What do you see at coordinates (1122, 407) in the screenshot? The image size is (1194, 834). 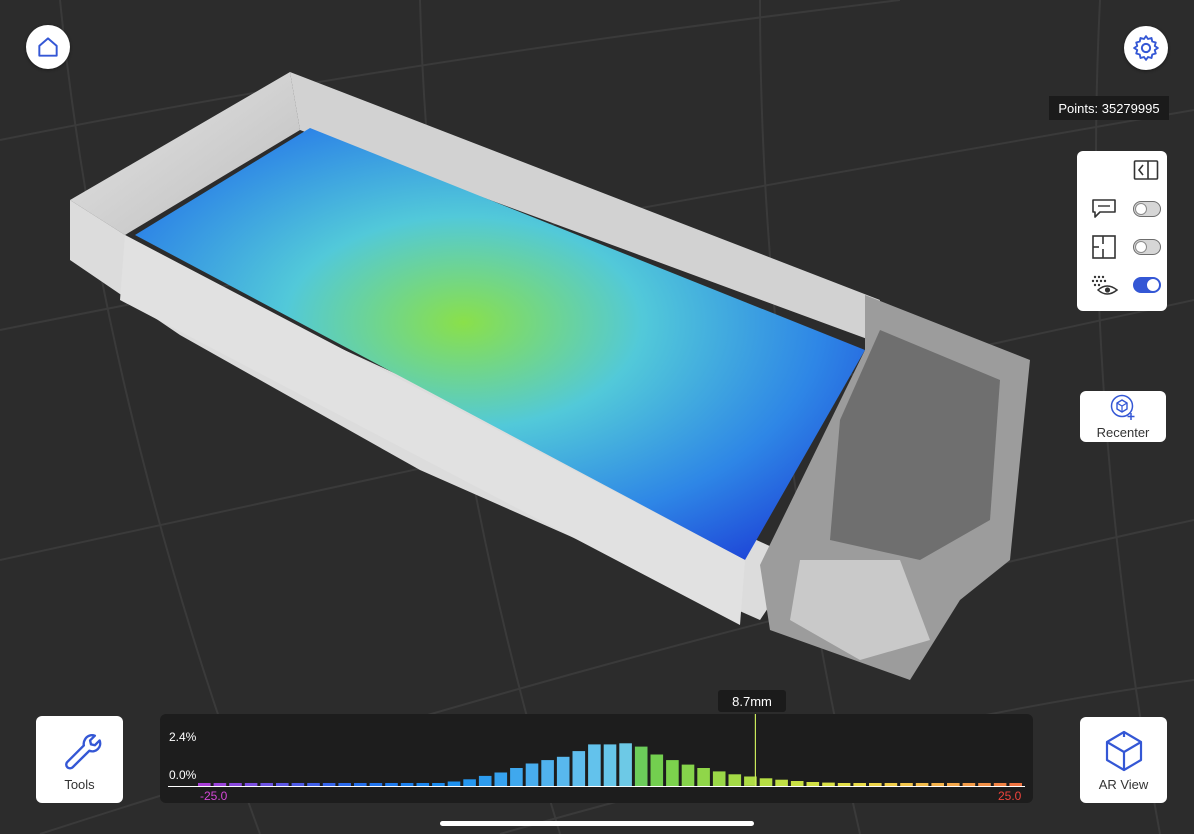 I see `recenter-icon` at bounding box center [1122, 407].